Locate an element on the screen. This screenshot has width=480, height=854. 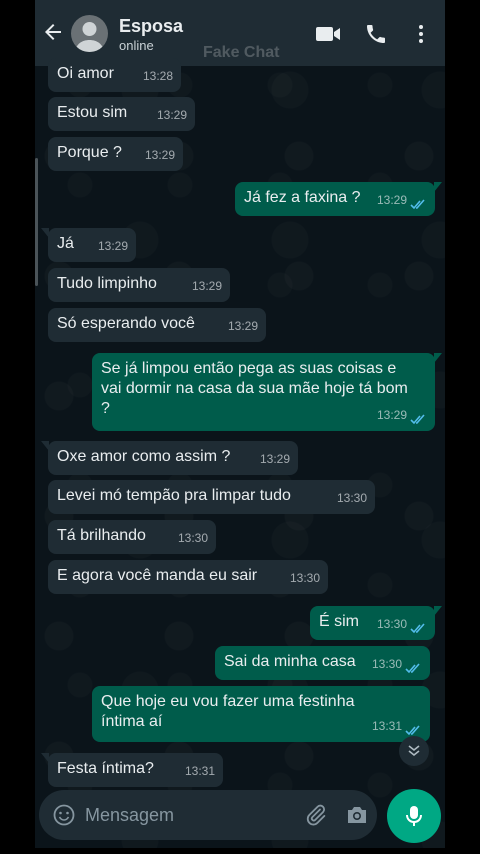
back-arrow-icon is located at coordinates (53, 32).